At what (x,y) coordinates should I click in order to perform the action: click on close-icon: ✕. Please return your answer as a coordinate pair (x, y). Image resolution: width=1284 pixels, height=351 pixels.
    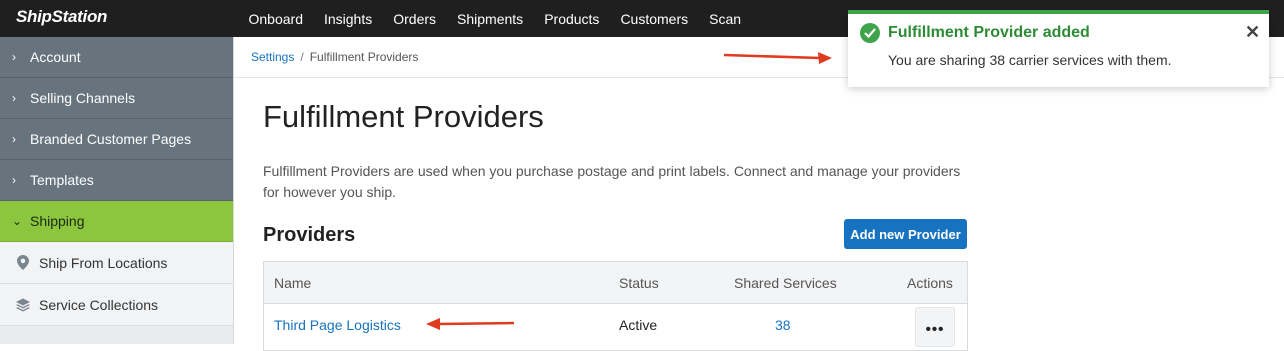
    Looking at the image, I should click on (1252, 32).